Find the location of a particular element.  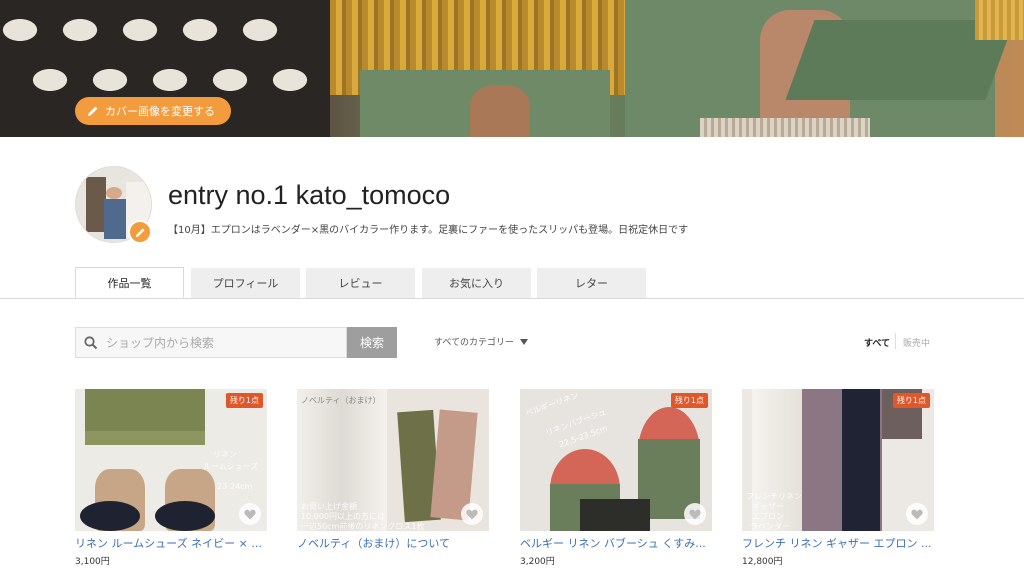

cover-figure is located at coordinates (500, 111).